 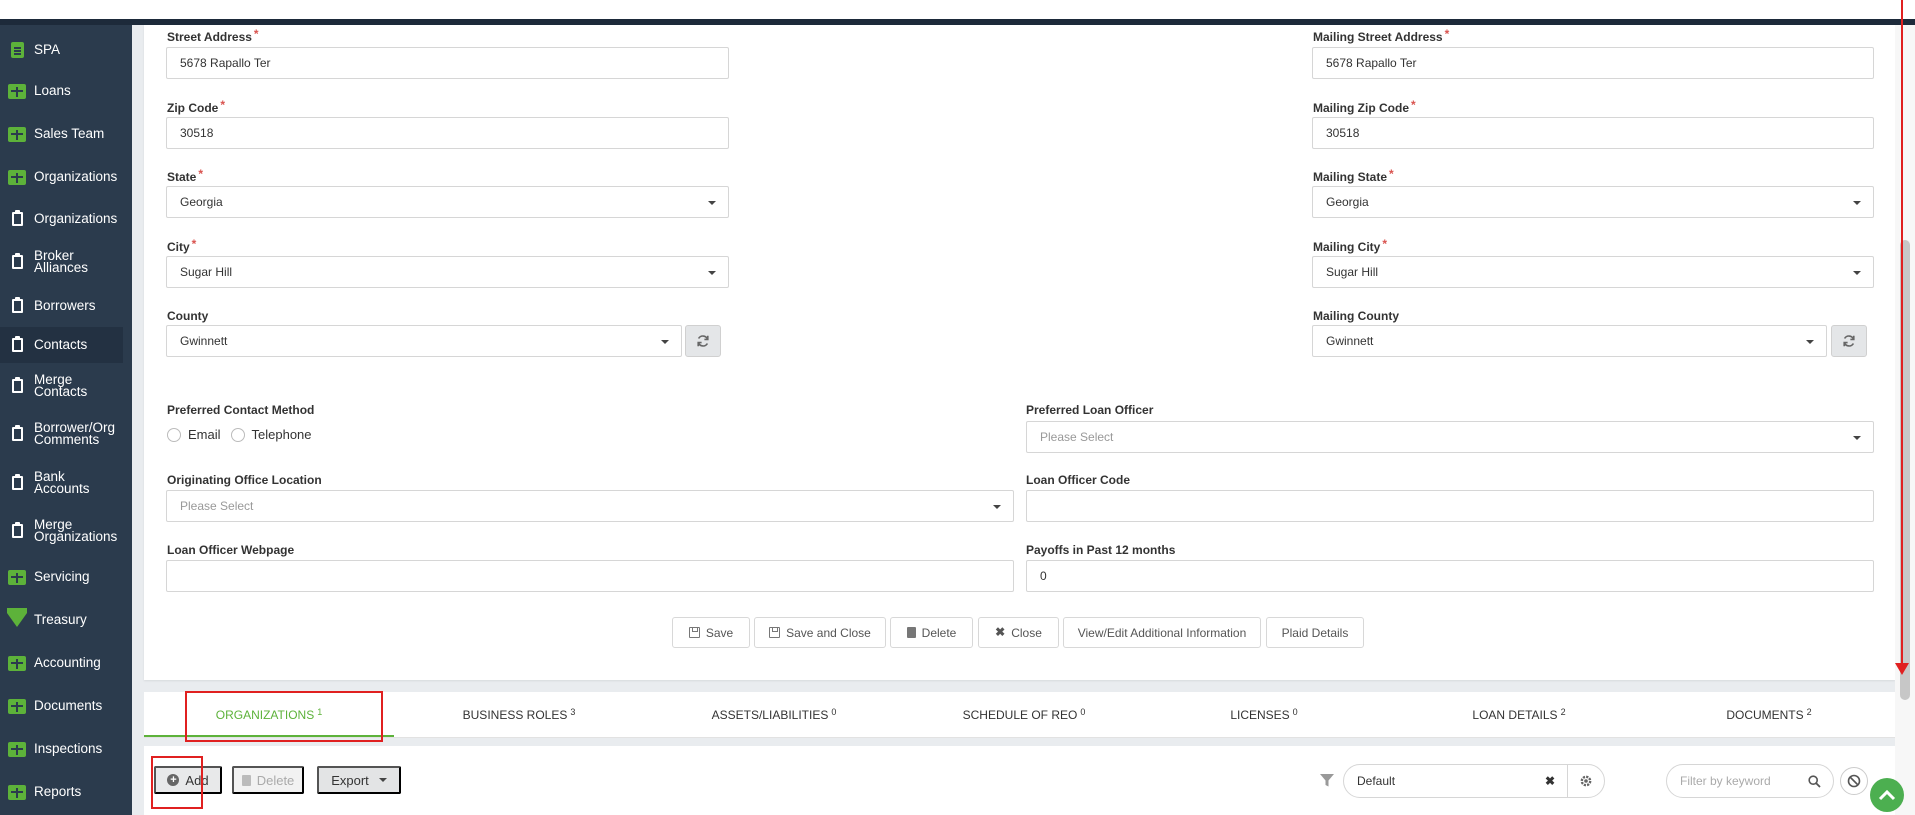 What do you see at coordinates (1593, 63) in the screenshot?
I see `mailing-street-address-input: 5678 Rapallo Ter` at bounding box center [1593, 63].